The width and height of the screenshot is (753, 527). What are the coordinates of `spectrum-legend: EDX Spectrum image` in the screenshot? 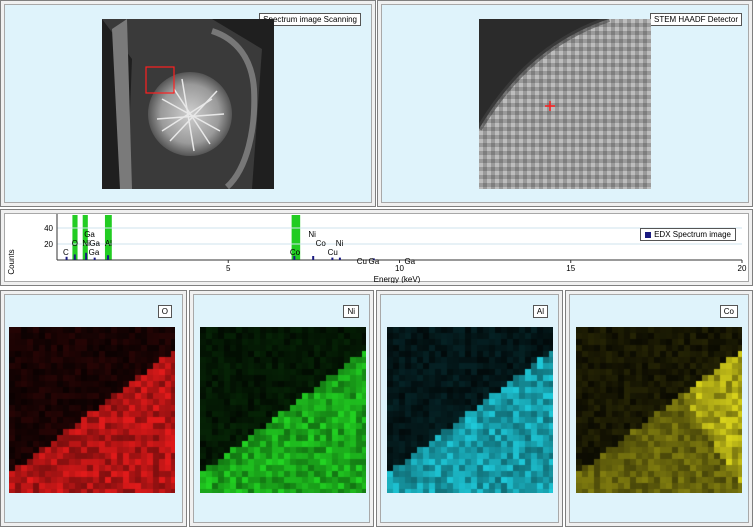 It's located at (688, 234).